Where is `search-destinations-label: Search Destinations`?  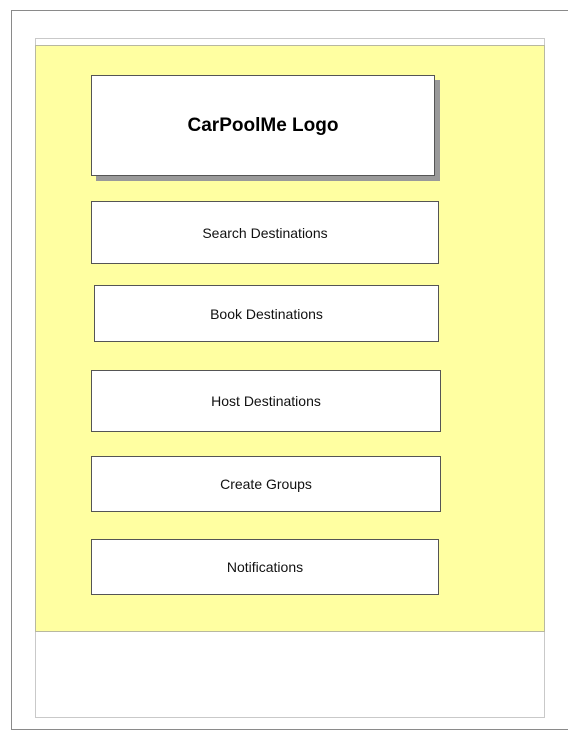 search-destinations-label: Search Destinations is located at coordinates (265, 232).